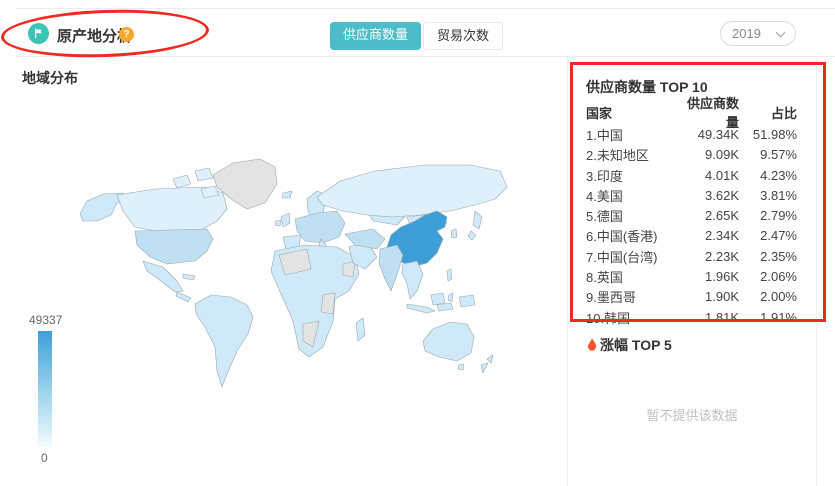  What do you see at coordinates (126, 34) in the screenshot?
I see `help-icon: ?` at bounding box center [126, 34].